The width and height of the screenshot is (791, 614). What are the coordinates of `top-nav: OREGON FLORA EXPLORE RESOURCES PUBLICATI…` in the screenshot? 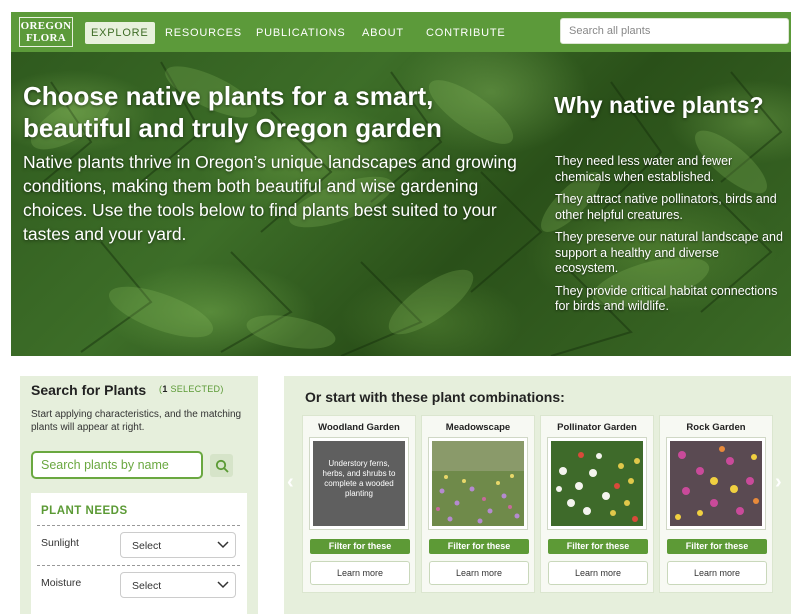 It's located at (401, 32).